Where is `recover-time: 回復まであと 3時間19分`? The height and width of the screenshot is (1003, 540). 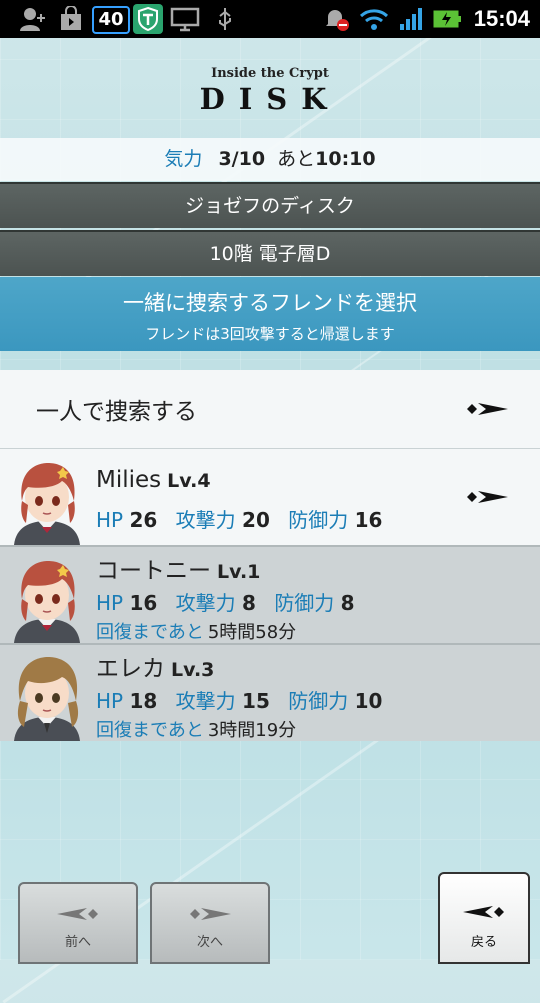
recover-time: 回復まであと 3時間19分 is located at coordinates (196, 729).